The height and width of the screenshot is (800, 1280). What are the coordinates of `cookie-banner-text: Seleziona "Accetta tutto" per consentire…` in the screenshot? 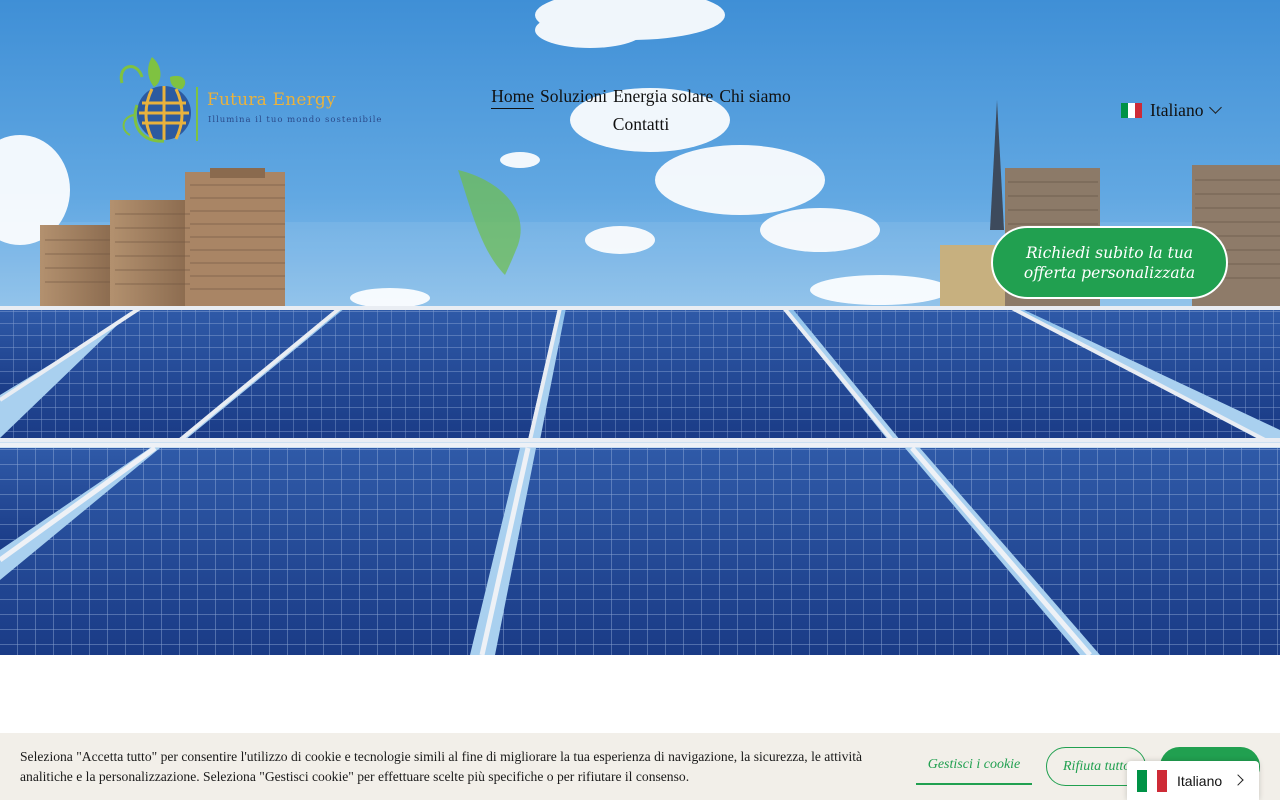 It's located at (441, 766).